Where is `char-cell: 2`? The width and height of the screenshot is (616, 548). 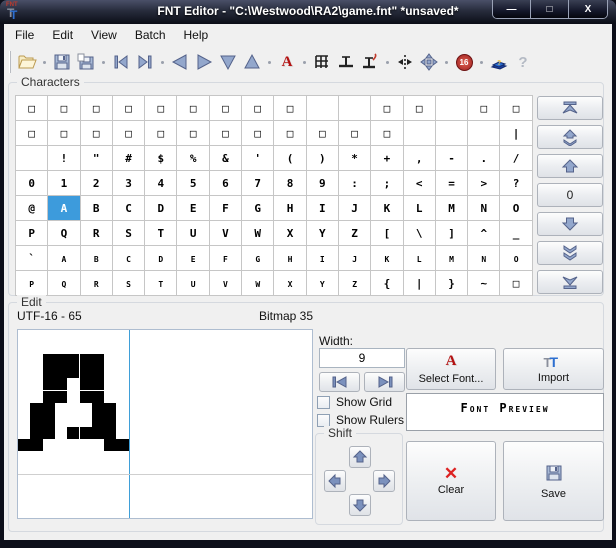 char-cell: 2 is located at coordinates (96, 183).